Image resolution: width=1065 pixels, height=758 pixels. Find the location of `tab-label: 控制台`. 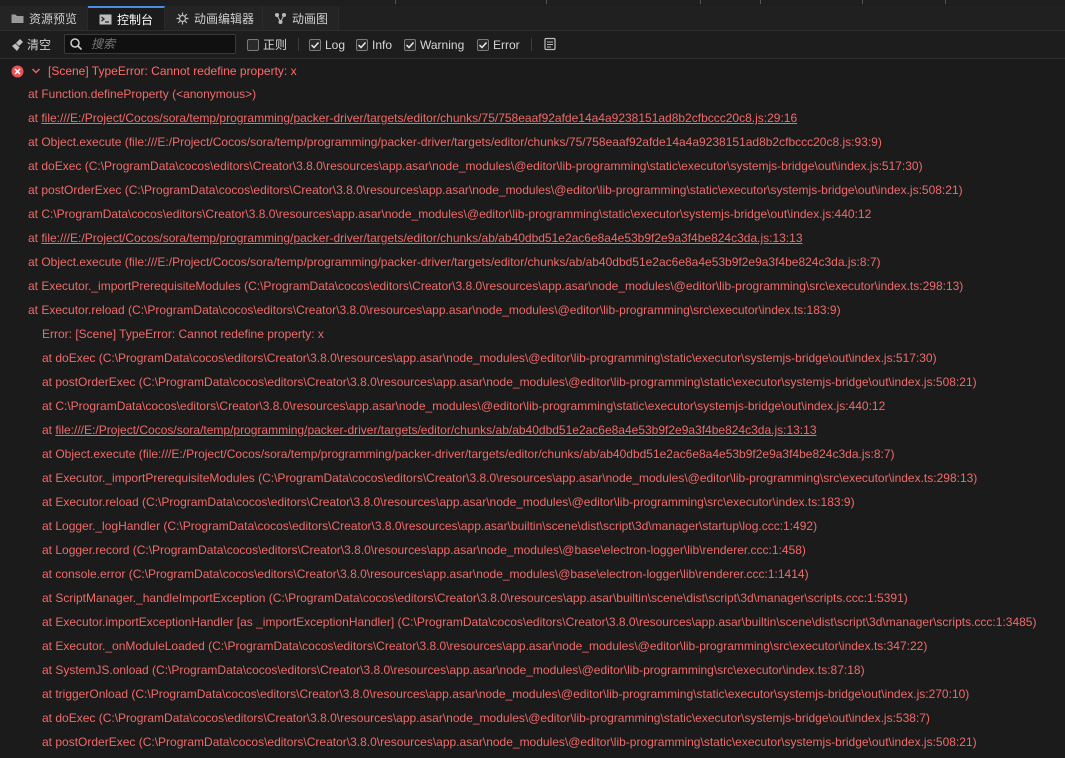

tab-label: 控制台 is located at coordinates (135, 19).